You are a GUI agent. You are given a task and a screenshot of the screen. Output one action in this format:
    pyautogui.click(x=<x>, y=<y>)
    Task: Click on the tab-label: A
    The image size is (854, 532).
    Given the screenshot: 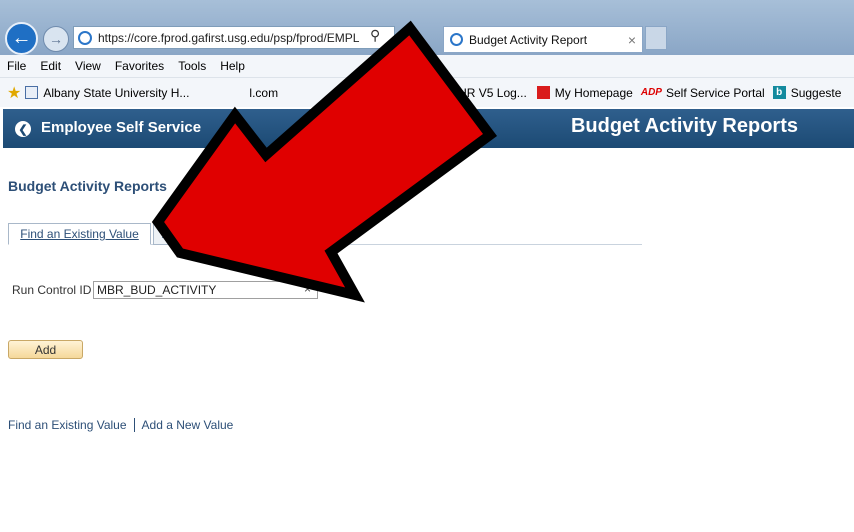 What is the action you would take?
    pyautogui.click(x=166, y=234)
    